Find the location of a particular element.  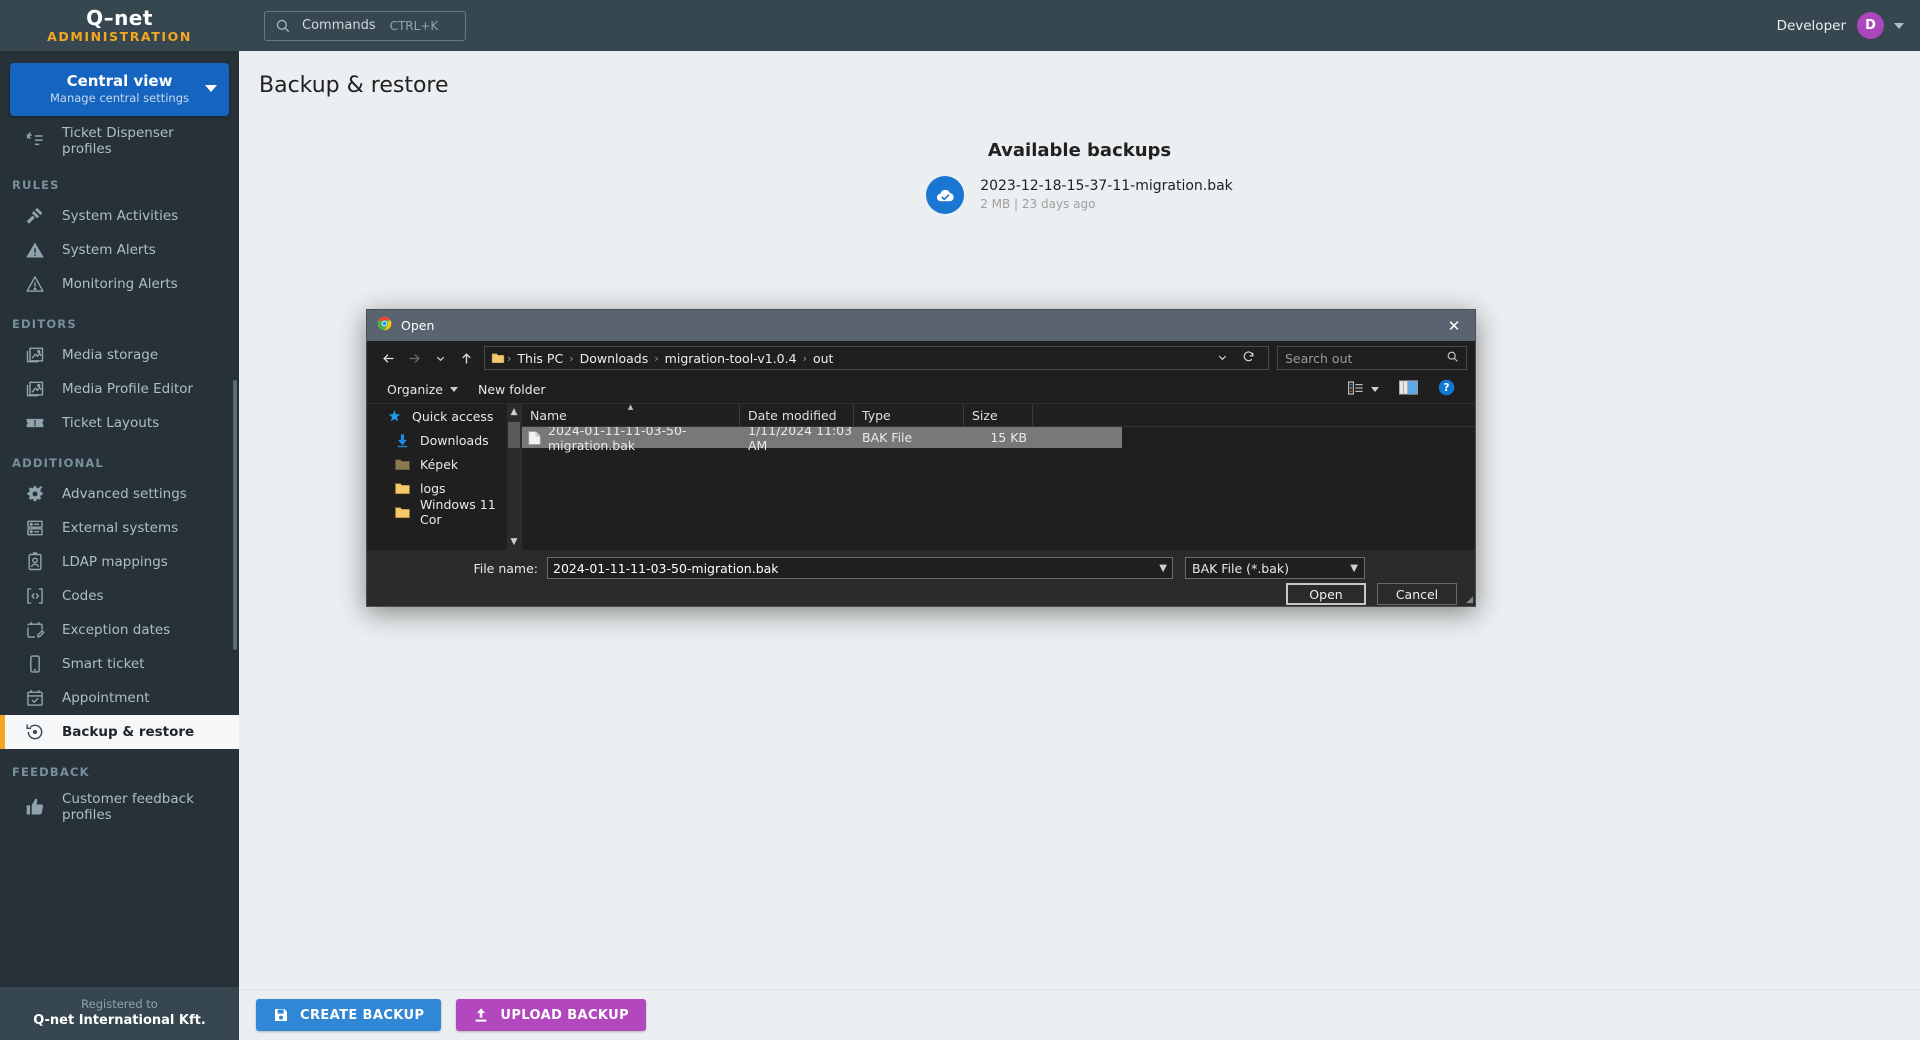

tree-scrollbar: ▲ ▼ is located at coordinates (514, 477).